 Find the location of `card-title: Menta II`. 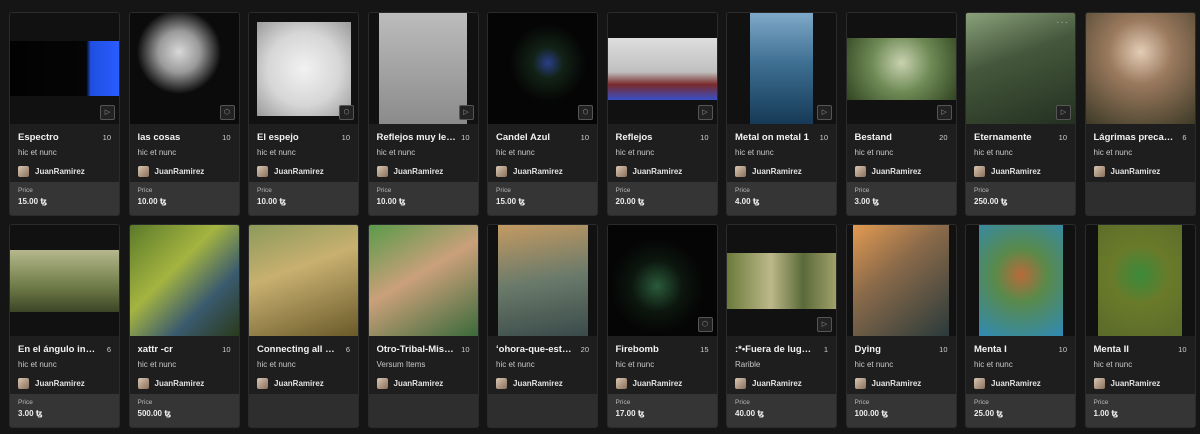

card-title: Menta II is located at coordinates (1111, 349).